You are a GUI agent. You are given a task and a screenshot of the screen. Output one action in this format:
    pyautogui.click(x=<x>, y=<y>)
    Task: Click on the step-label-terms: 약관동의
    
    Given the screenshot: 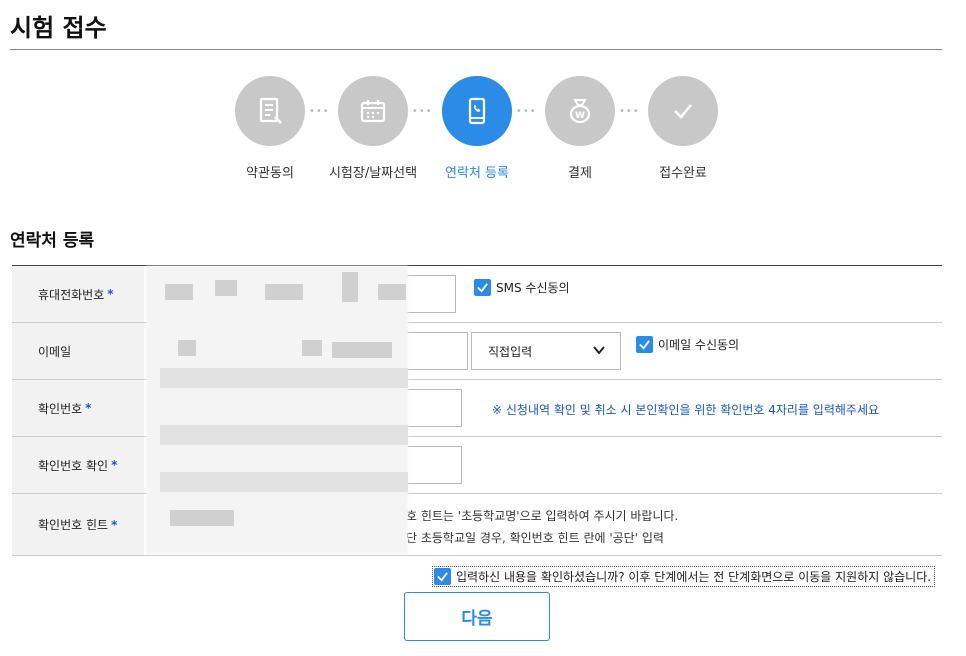 What is the action you would take?
    pyautogui.click(x=270, y=173)
    